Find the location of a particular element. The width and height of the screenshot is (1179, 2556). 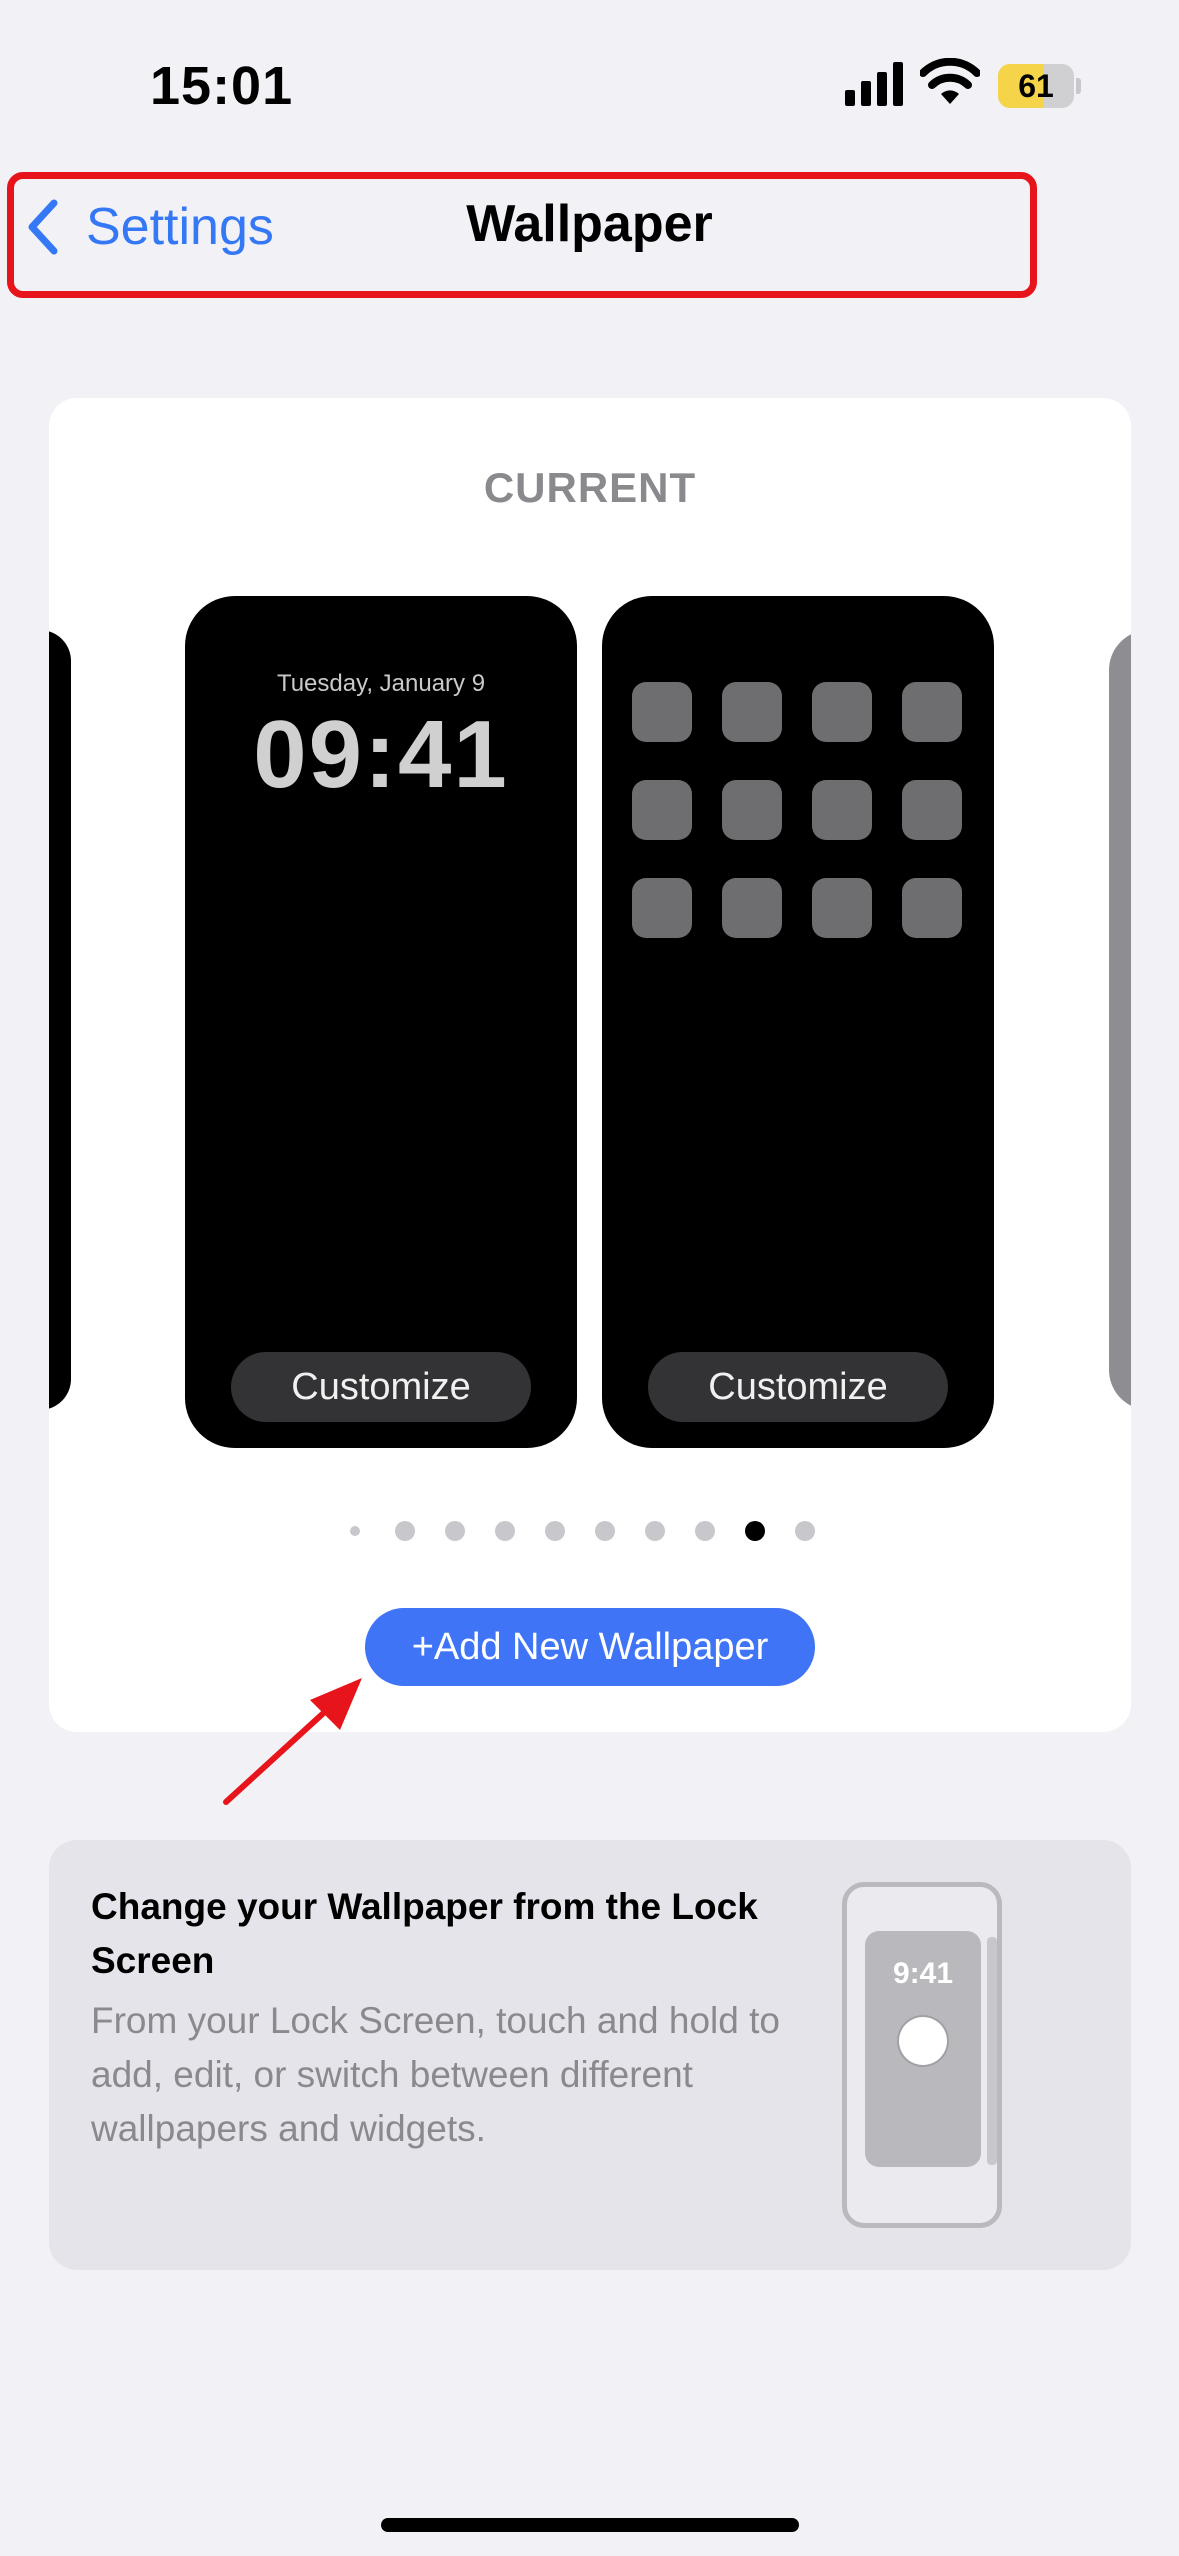

page-title: Wallpaper is located at coordinates (589, 224).